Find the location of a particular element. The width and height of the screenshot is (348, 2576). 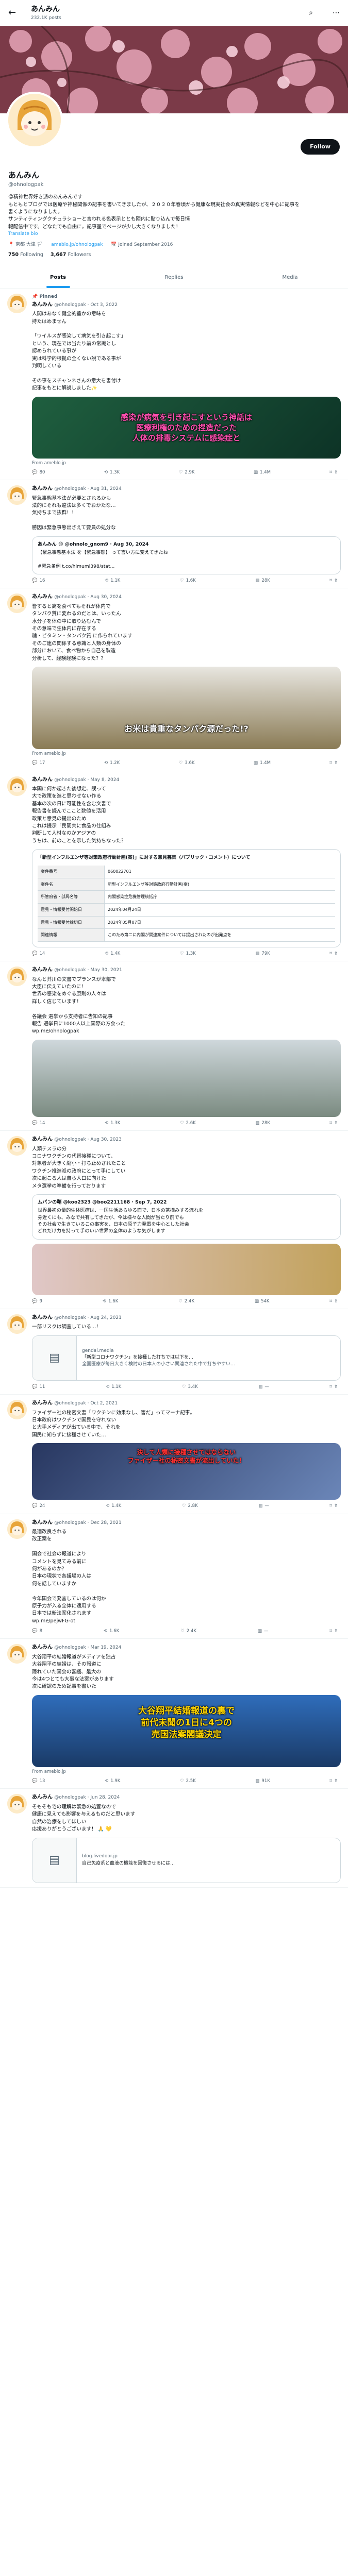

like-button: ♡ 3.4K is located at coordinates (190, 1387).